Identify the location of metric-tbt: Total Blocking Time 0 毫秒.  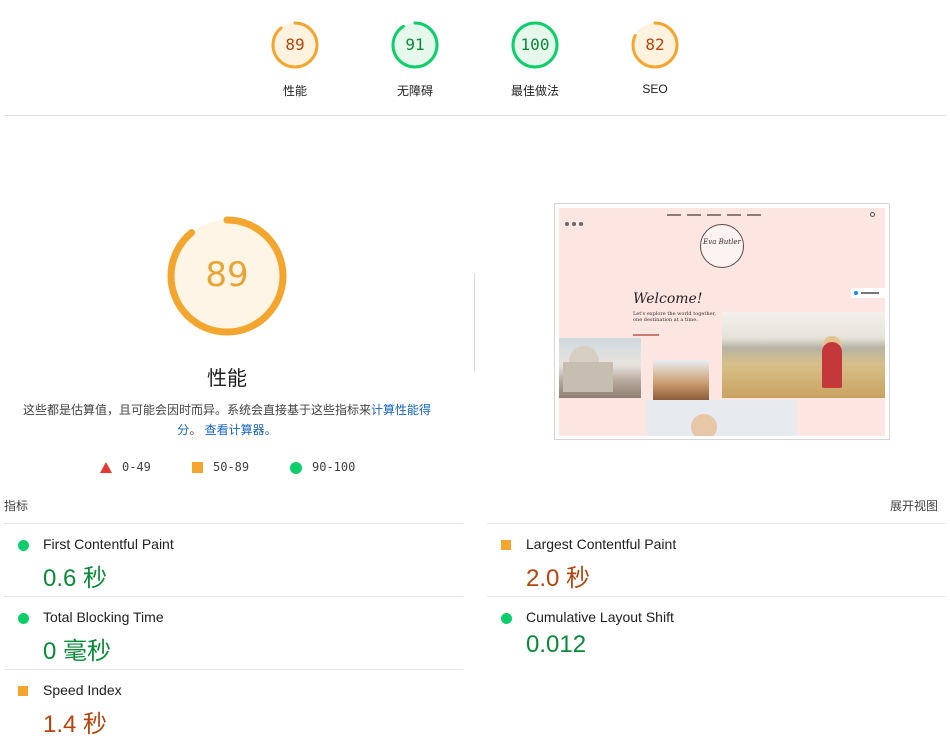
(233, 632).